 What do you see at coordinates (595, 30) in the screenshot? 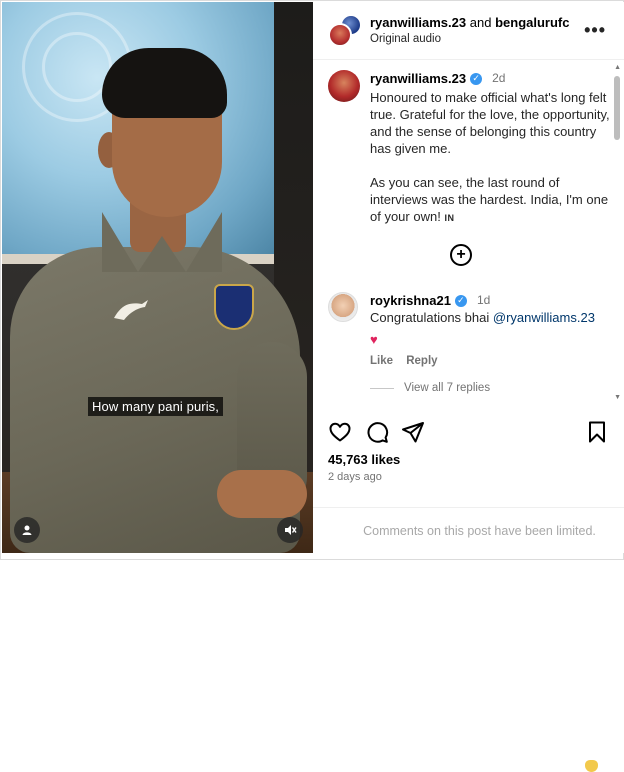
I see `more-options-icon: •••` at bounding box center [595, 30].